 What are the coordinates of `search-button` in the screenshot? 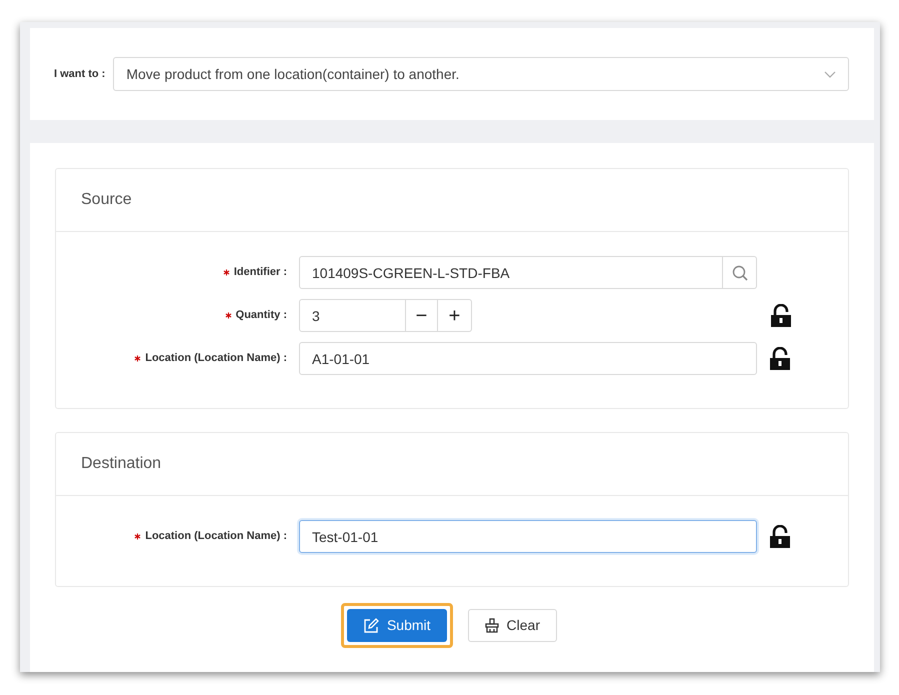 It's located at (740, 272).